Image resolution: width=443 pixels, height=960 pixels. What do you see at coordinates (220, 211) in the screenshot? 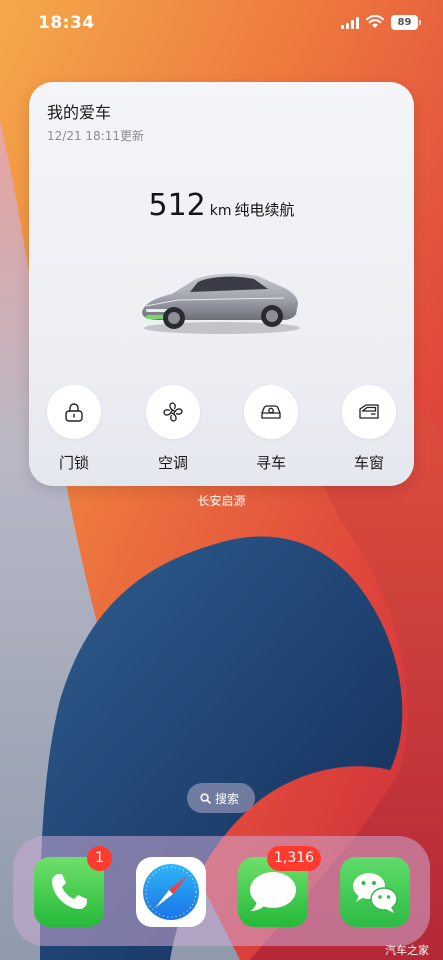
I see `range-unit: km` at bounding box center [220, 211].